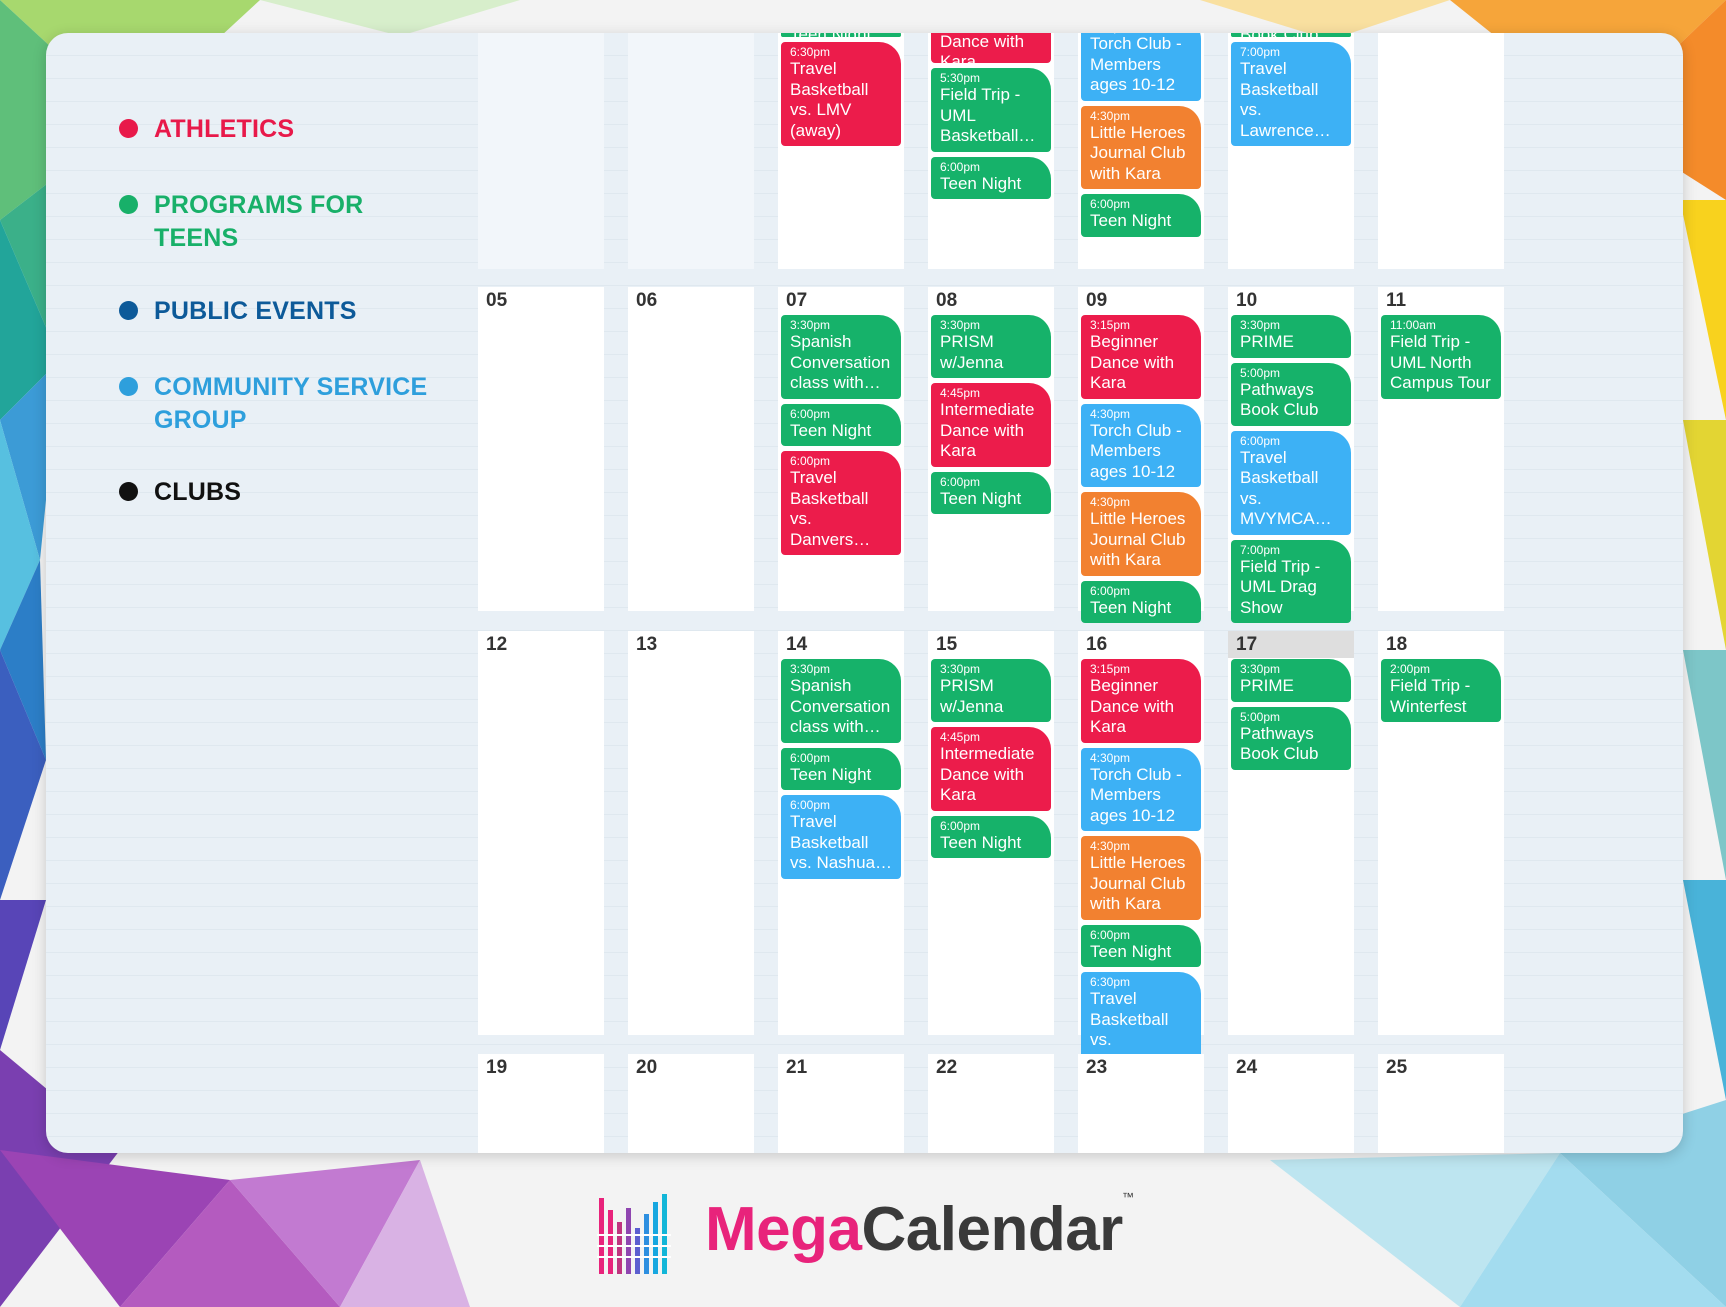 Image resolution: width=1726 pixels, height=1307 pixels. Describe the element at coordinates (1141, 1103) in the screenshot. I see `day-cell: 23` at that location.